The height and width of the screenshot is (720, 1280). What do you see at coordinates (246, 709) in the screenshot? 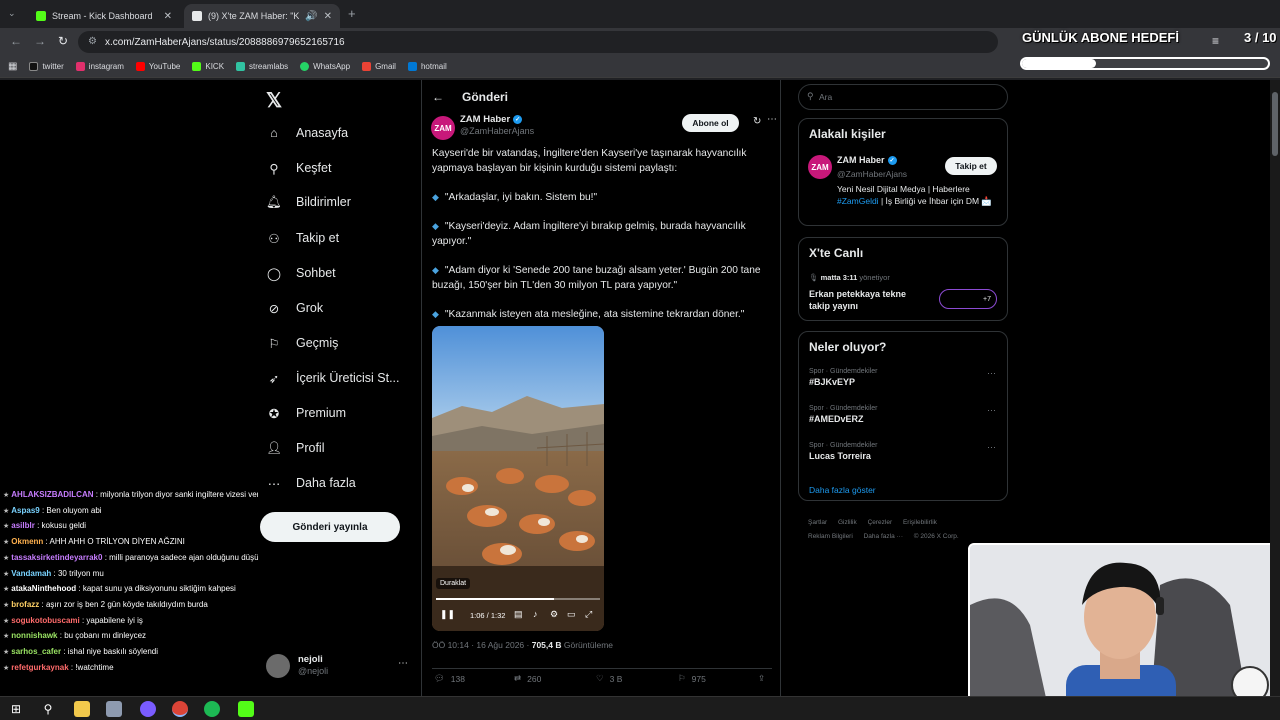
I see `kick-app-icon` at bounding box center [246, 709].